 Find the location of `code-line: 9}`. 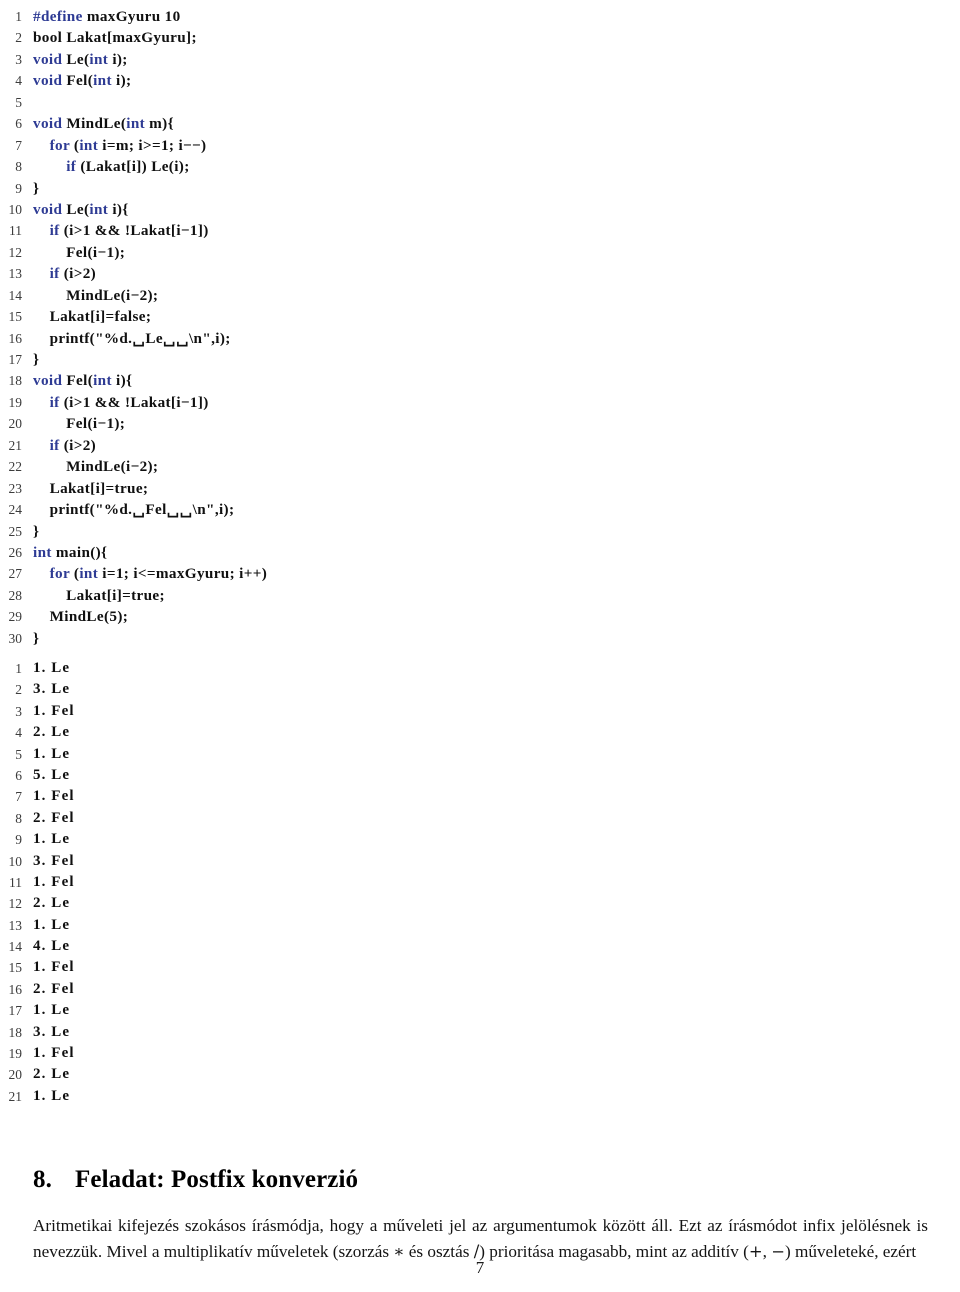

code-line: 9} is located at coordinates (480, 188).